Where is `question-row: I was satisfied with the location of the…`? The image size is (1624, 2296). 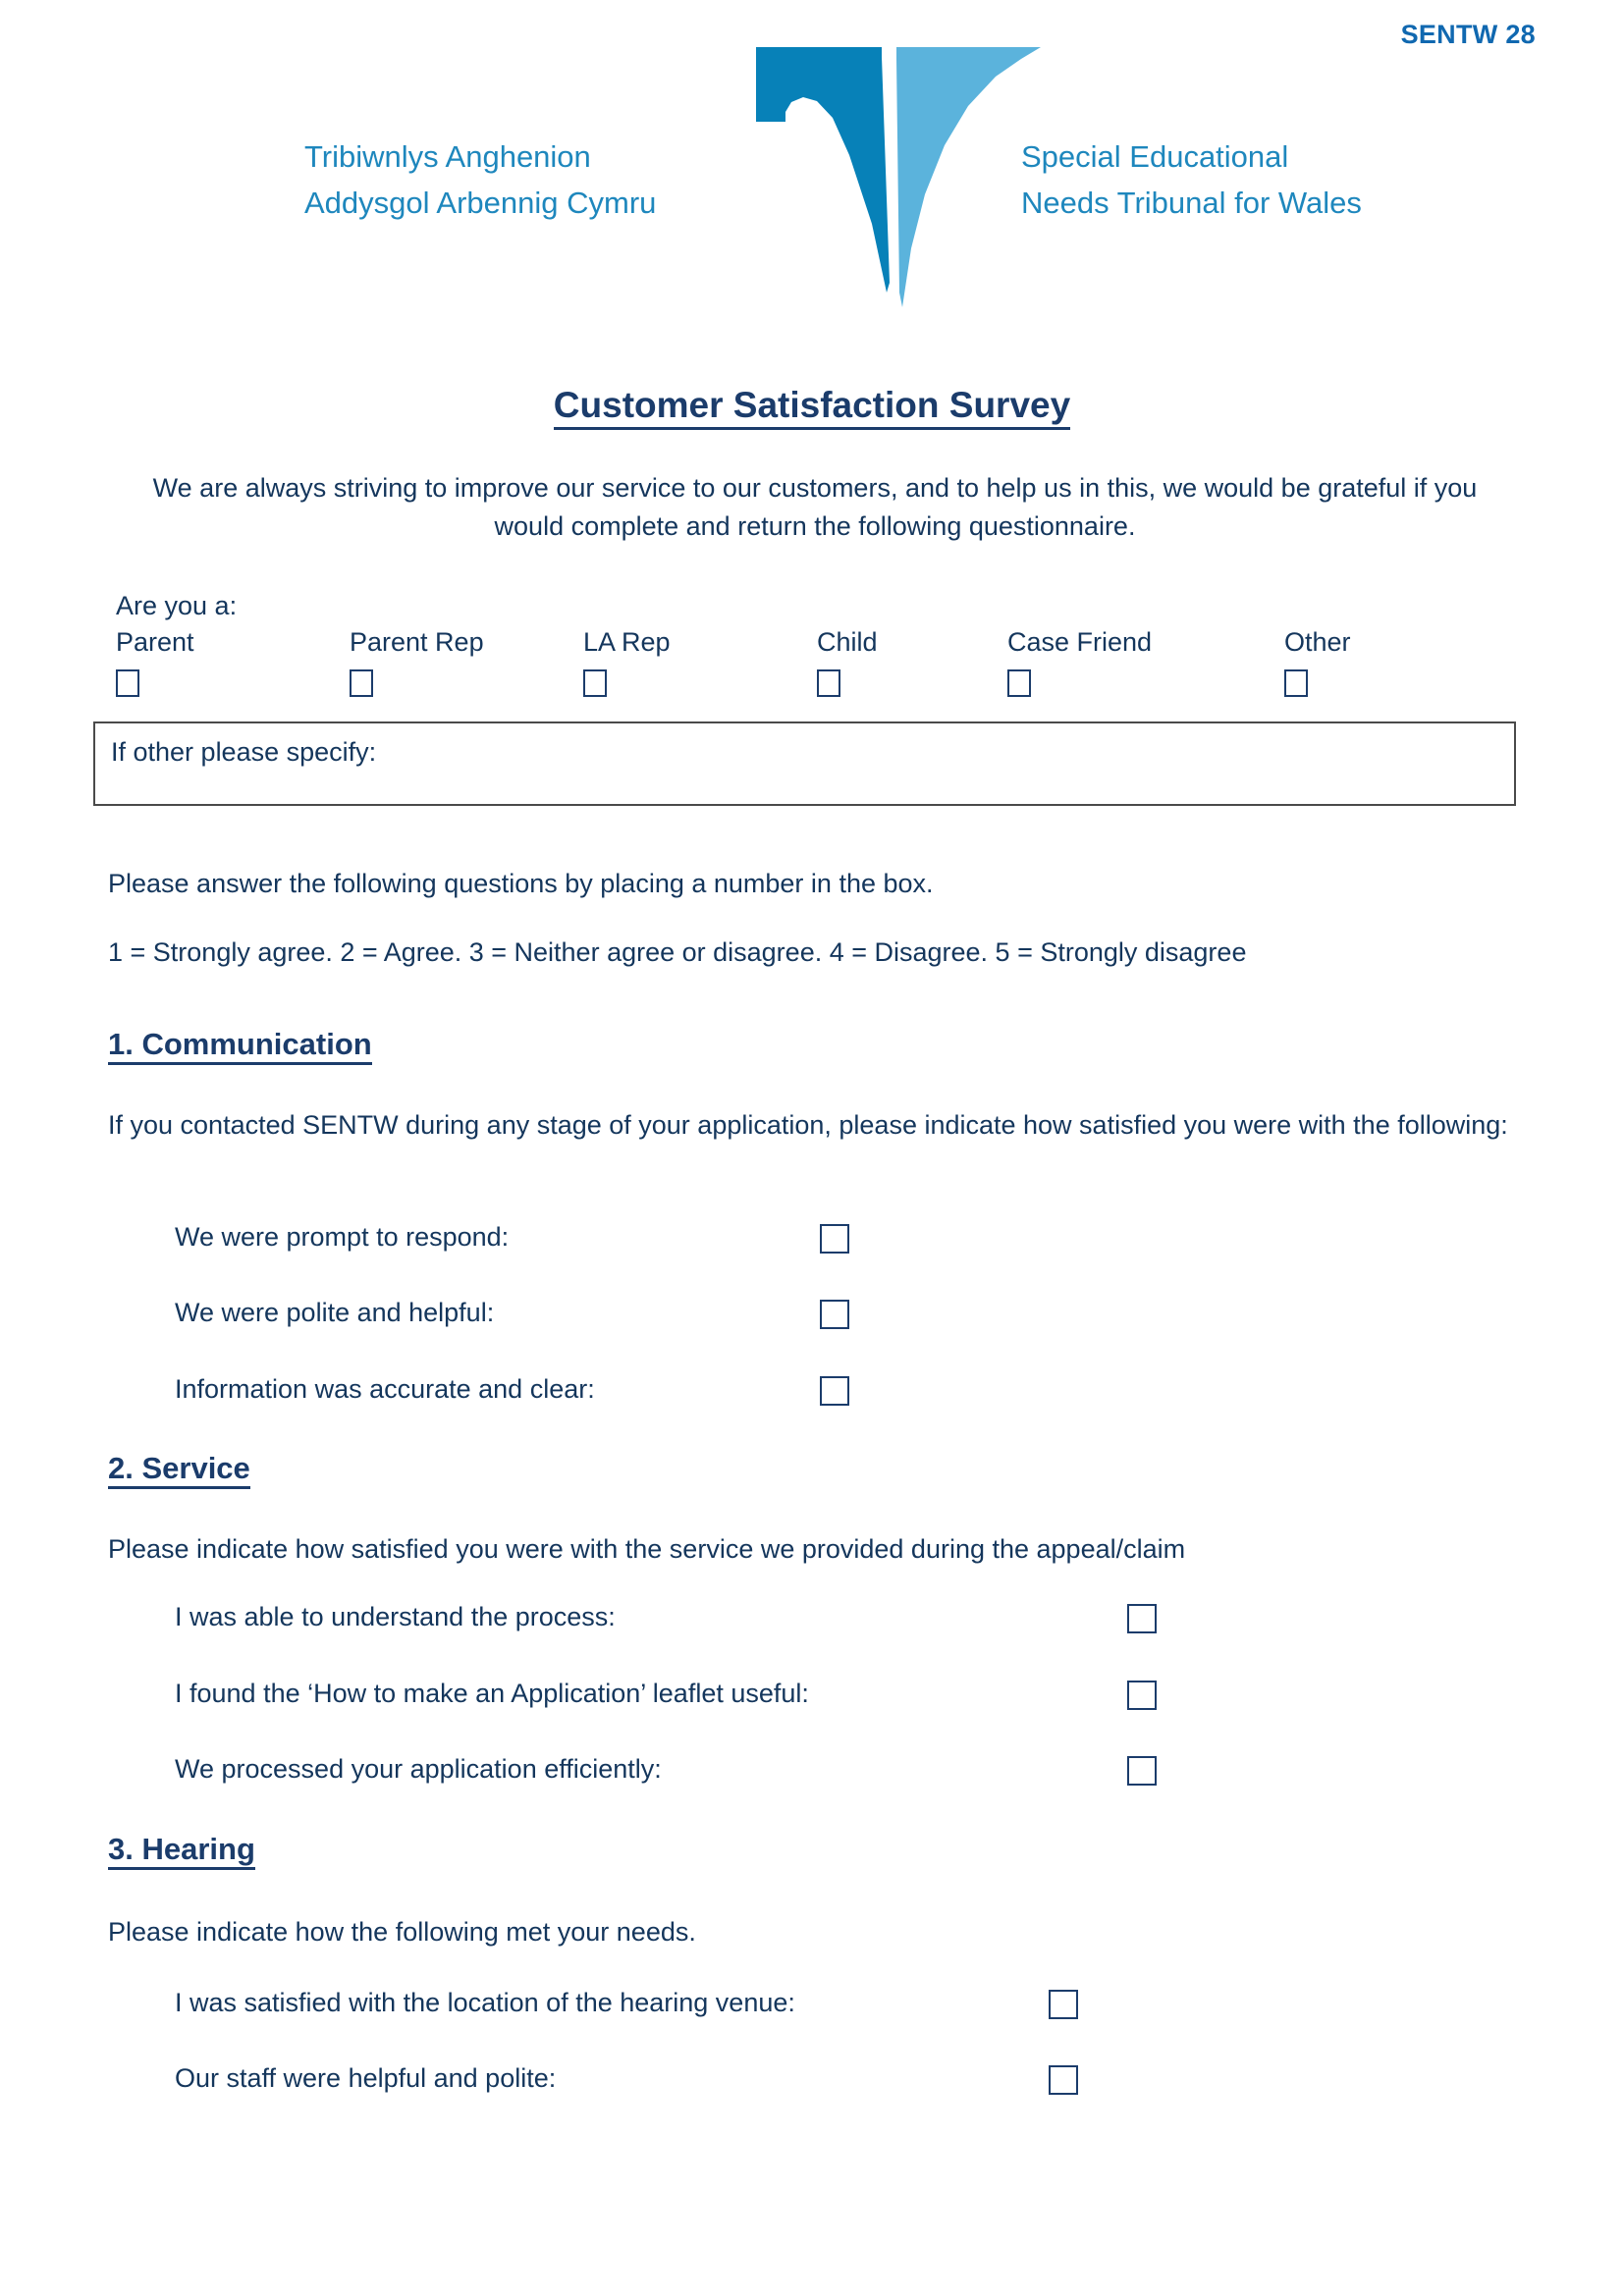 question-row: I was satisfied with the location of the… is located at coordinates (641, 2007).